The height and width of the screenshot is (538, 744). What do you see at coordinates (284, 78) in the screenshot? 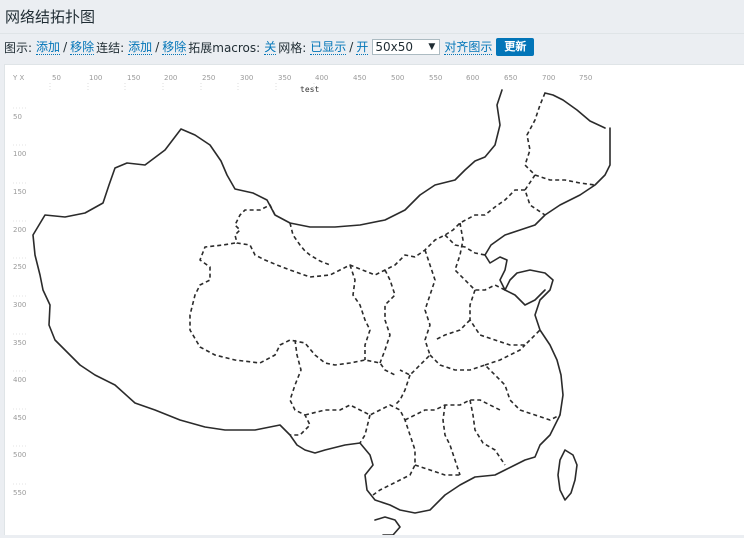
I see `x-tick: 350` at bounding box center [284, 78].